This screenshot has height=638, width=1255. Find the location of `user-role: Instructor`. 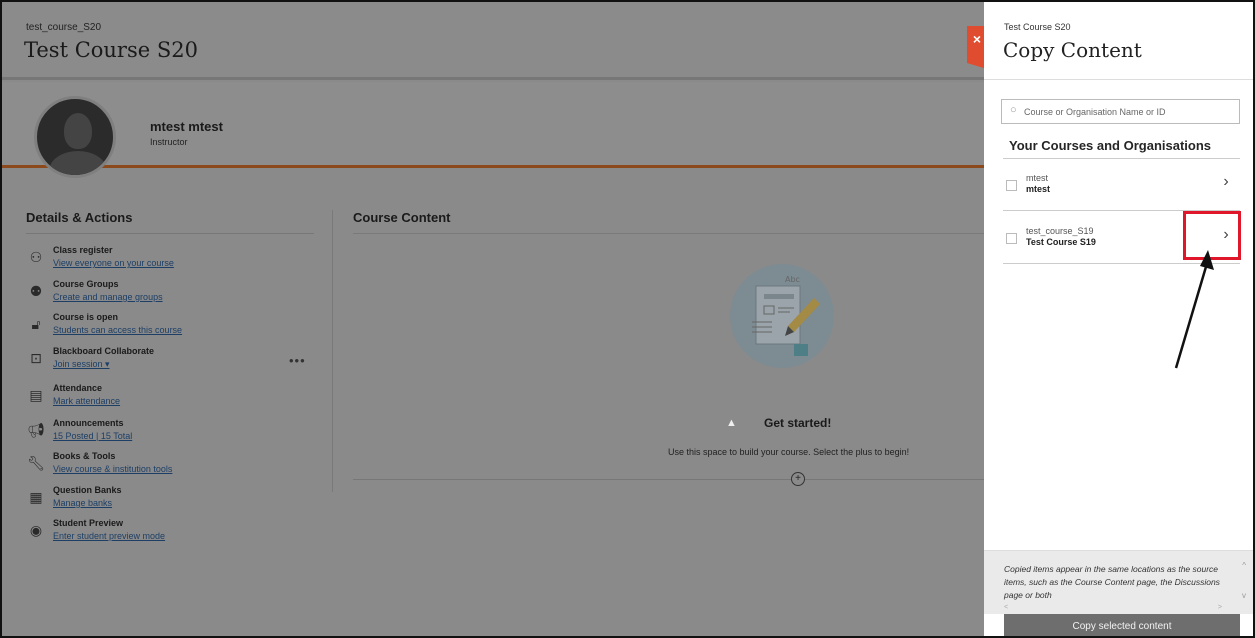

user-role: Instructor is located at coordinates (169, 142).